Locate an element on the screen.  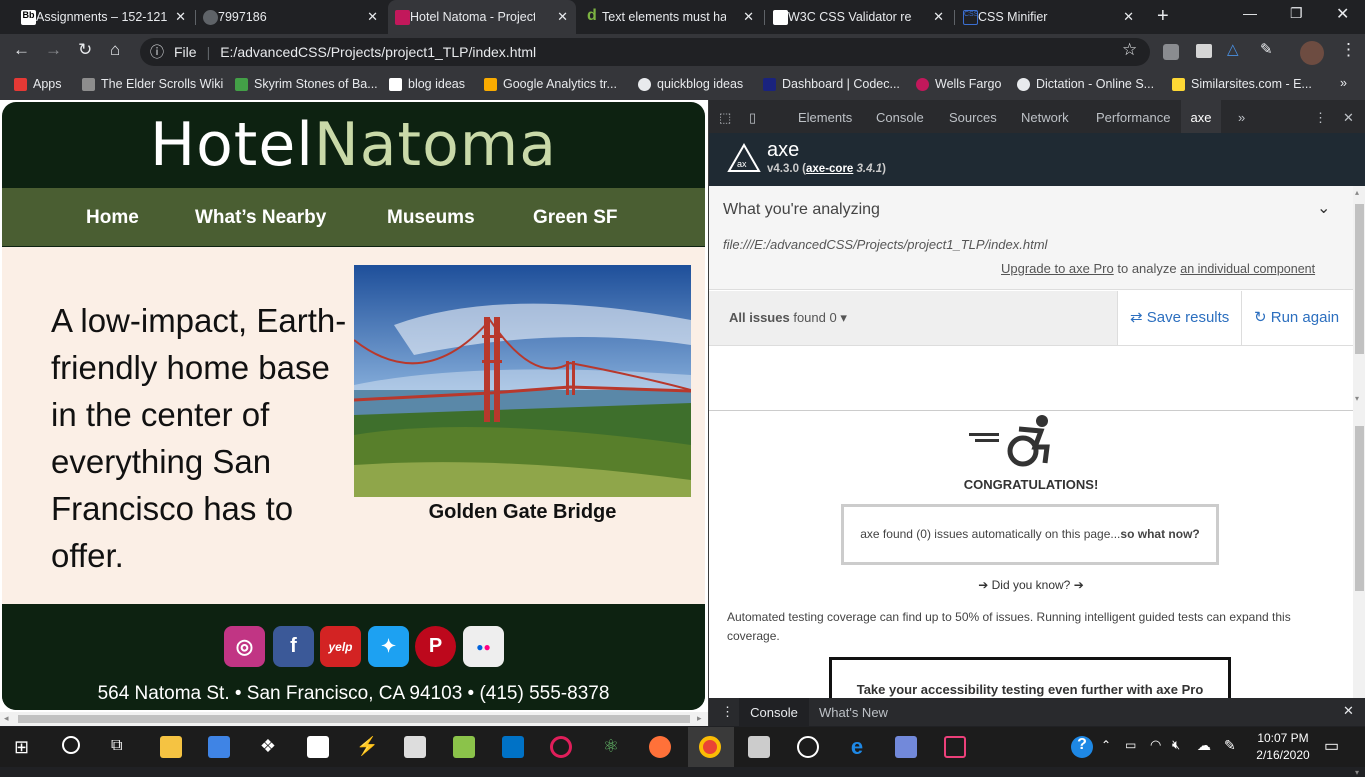
tray-chevron-icon: ⌃ is located at coordinates (1106, 745).